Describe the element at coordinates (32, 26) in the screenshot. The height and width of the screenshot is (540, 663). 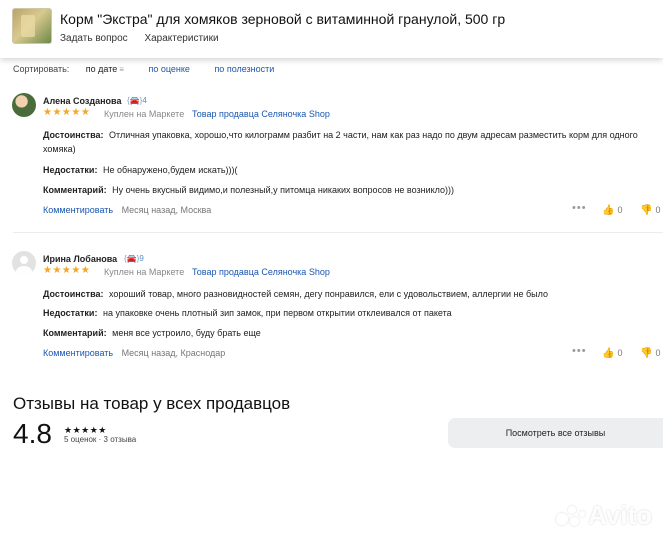
I see `product-thumbnail` at that location.